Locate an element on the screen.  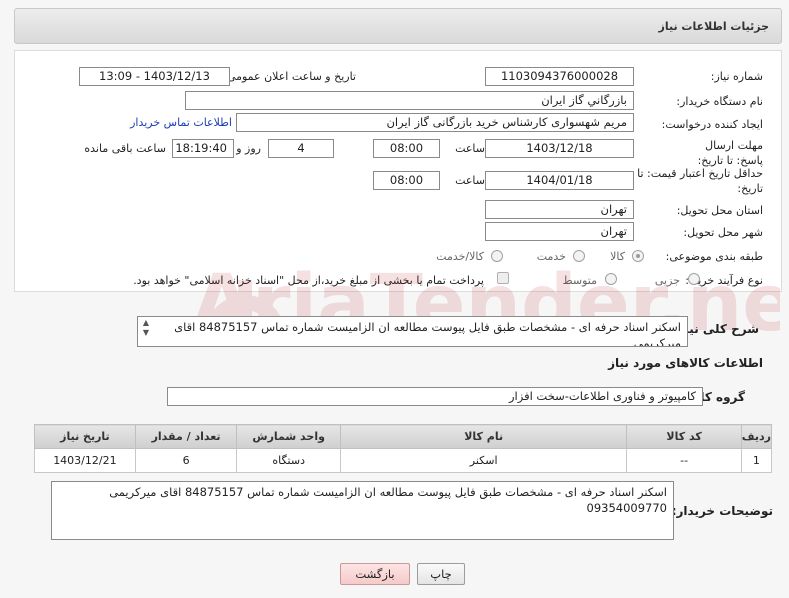
category-goods-radio is located at coordinates (638, 256).